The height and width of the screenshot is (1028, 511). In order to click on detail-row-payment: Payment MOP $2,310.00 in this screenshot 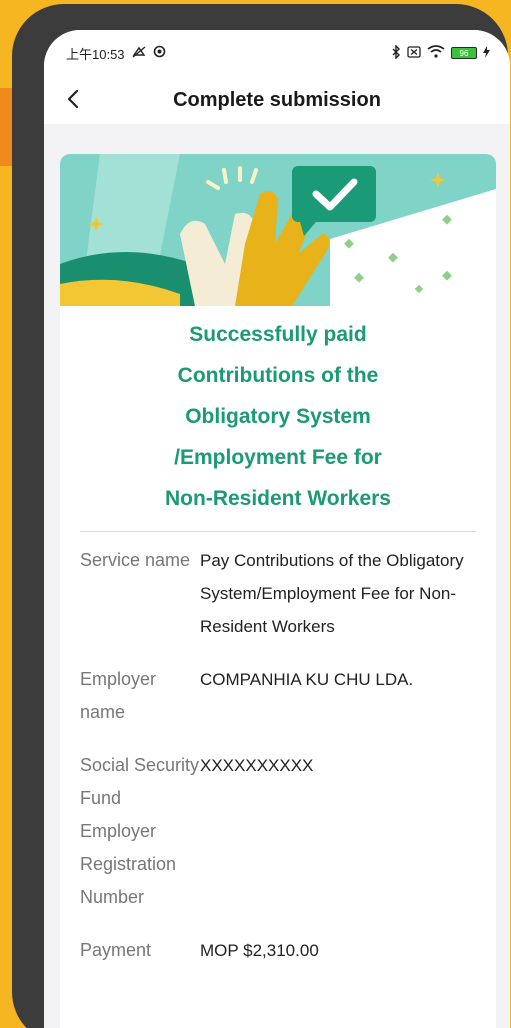, I will do `click(280, 950)`.